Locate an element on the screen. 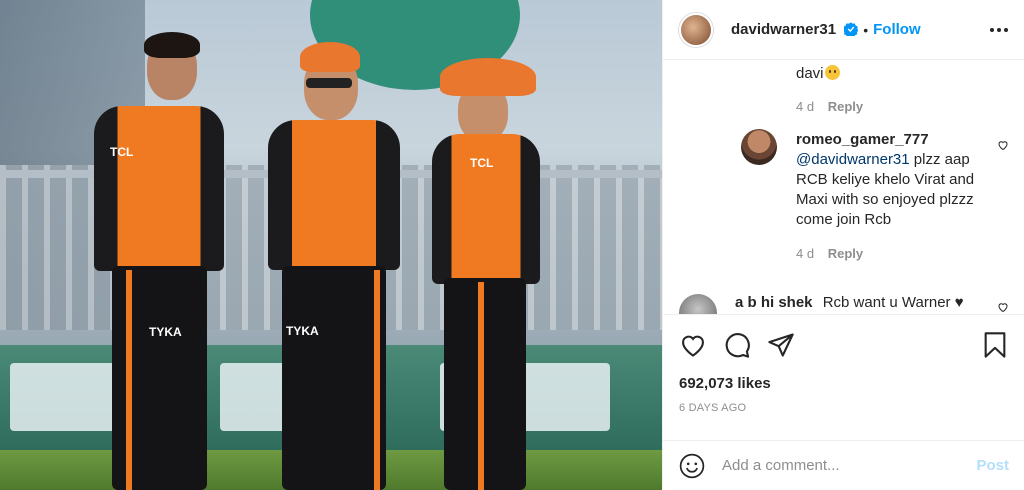 The image size is (1024, 490). sad-face-emoji-icon is located at coordinates (832, 72).